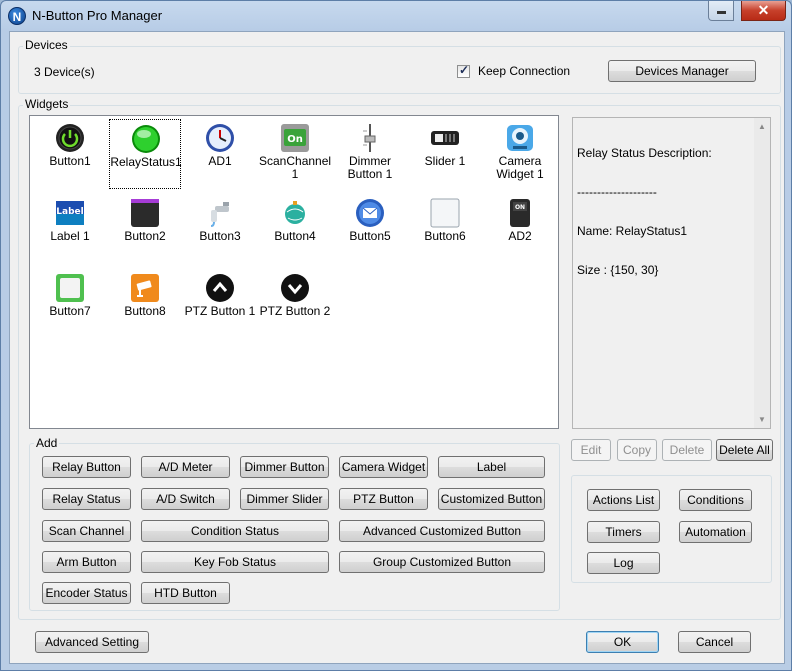  Describe the element at coordinates (370, 229) in the screenshot. I see `widget-item: Button5` at that location.